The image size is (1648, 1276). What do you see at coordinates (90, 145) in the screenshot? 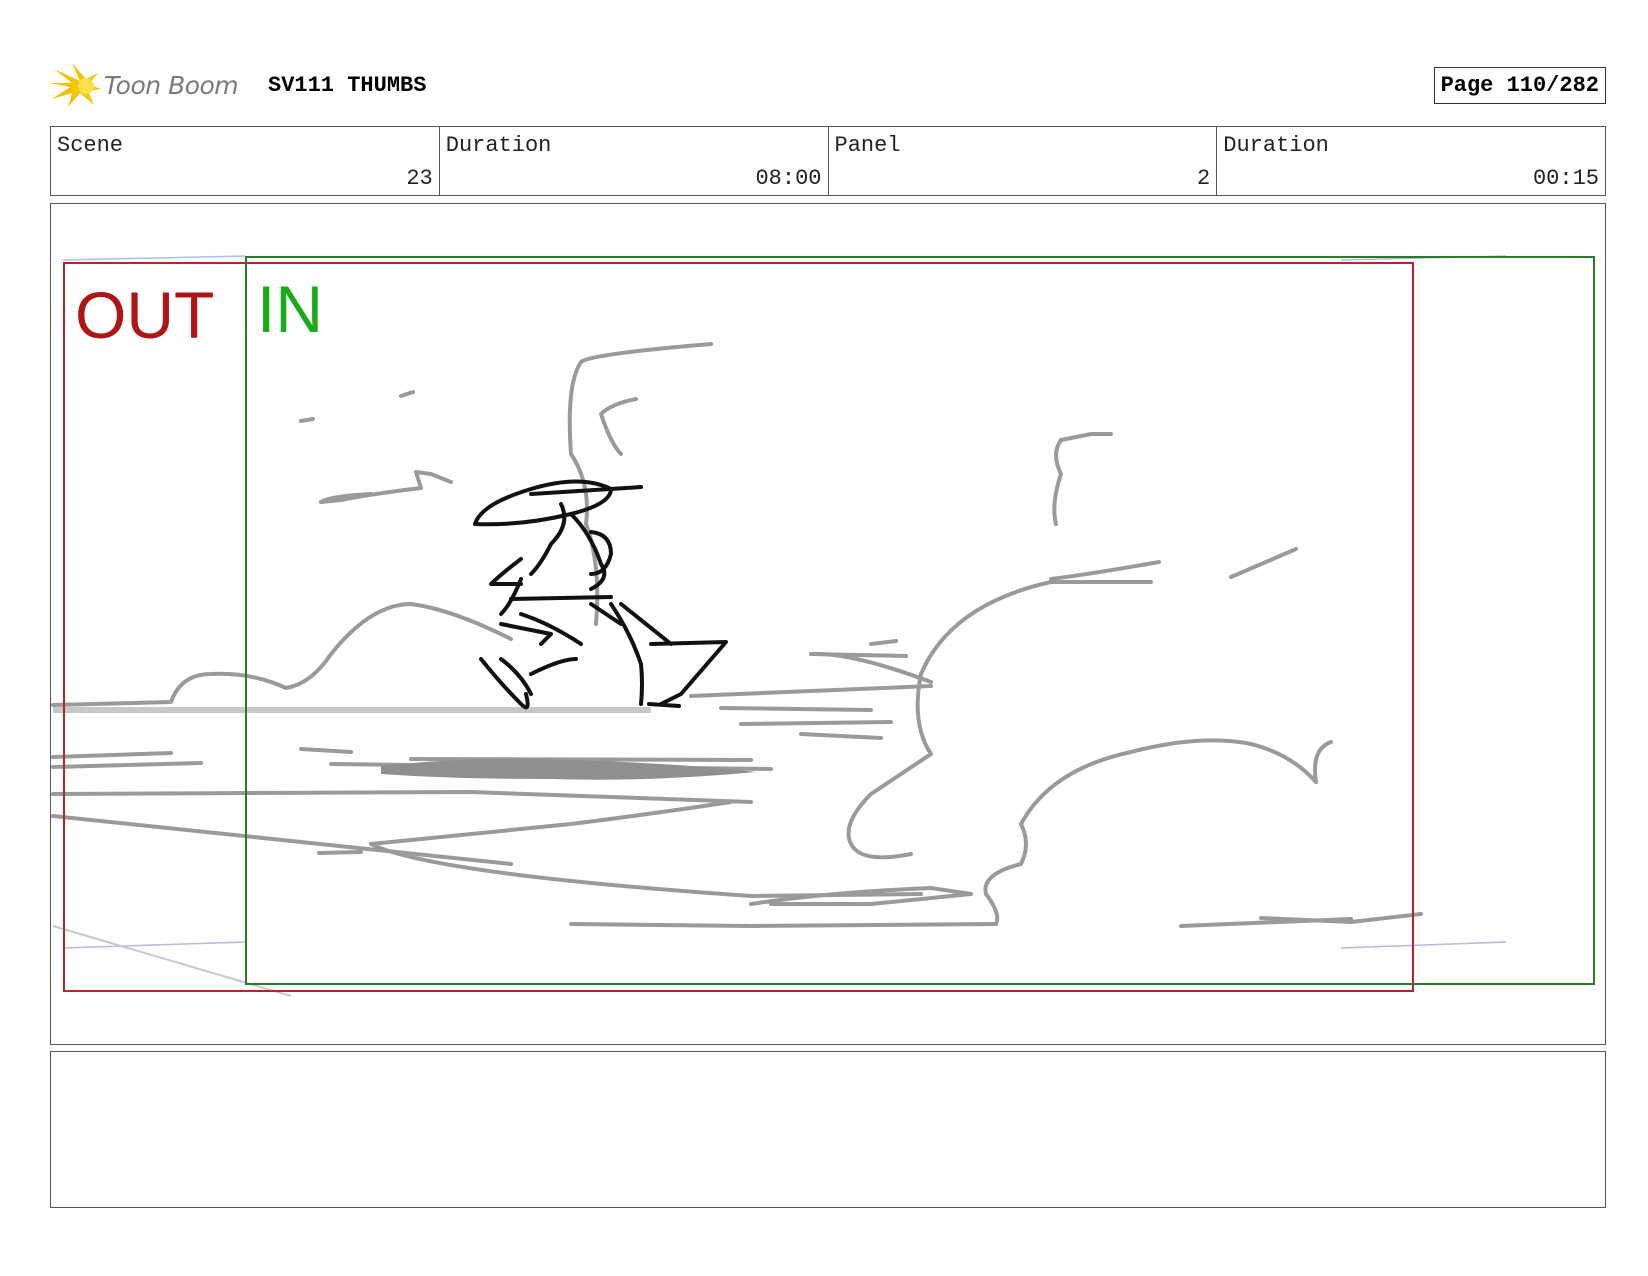
I see `scene-label: Scene` at bounding box center [90, 145].